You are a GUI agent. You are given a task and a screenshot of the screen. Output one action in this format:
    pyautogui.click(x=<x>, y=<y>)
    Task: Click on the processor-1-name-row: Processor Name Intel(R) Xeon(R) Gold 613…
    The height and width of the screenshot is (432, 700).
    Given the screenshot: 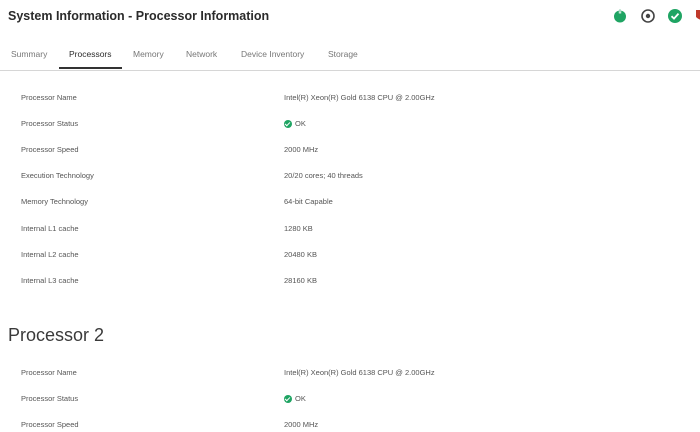 What is the action you would take?
    pyautogui.click(x=350, y=98)
    